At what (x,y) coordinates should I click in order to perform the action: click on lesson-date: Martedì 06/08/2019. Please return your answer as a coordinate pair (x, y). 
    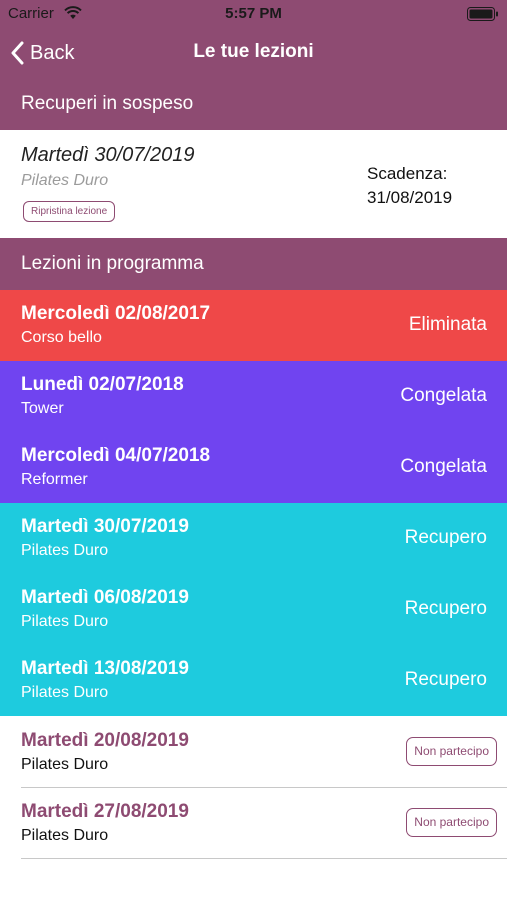
    Looking at the image, I should click on (105, 597).